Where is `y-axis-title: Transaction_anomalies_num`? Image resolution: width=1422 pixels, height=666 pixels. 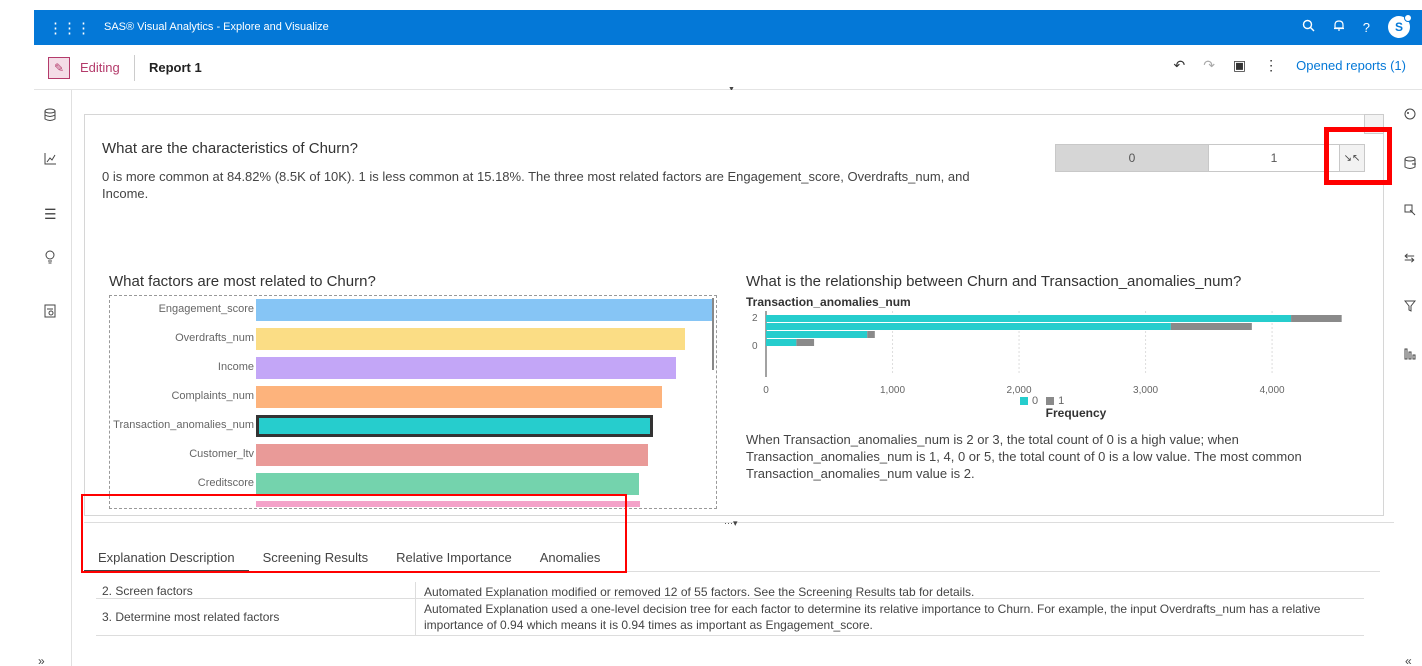 y-axis-title: Transaction_anomalies_num is located at coordinates (828, 302).